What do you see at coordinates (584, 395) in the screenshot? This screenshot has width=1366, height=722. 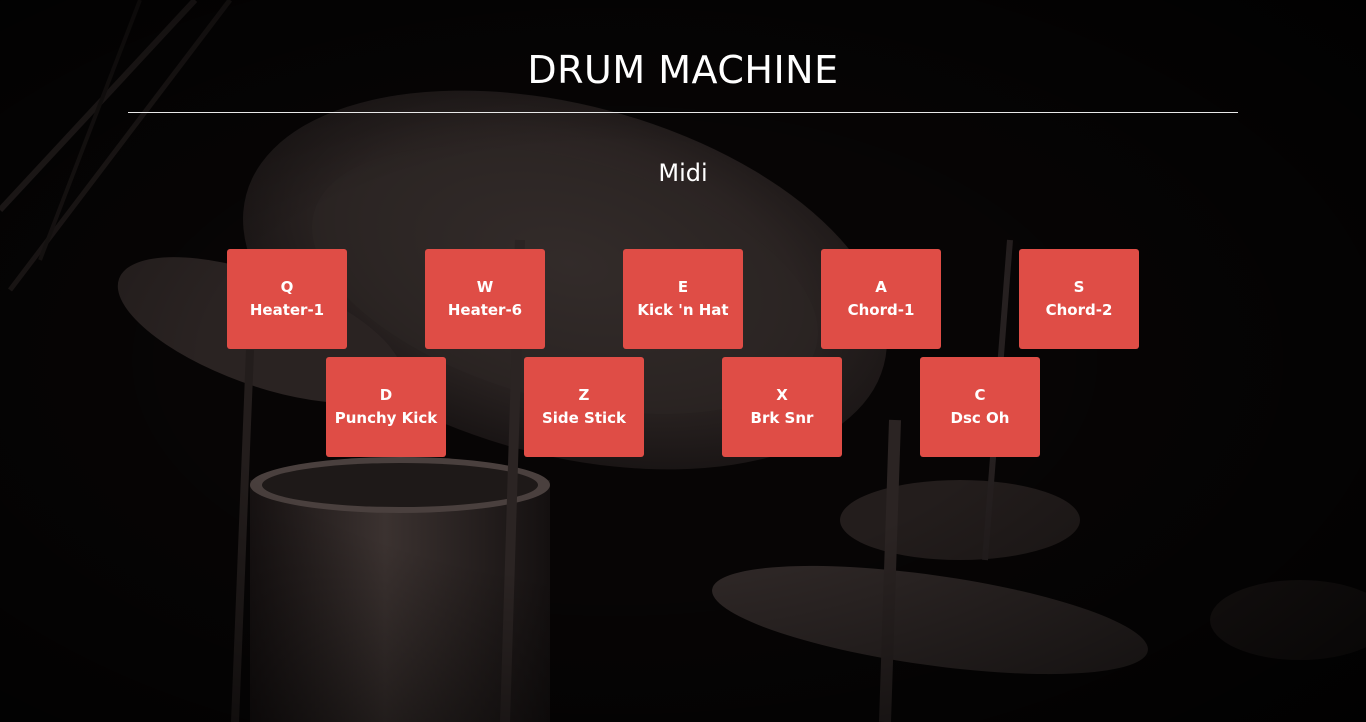 I see `pad-key-label: Z` at bounding box center [584, 395].